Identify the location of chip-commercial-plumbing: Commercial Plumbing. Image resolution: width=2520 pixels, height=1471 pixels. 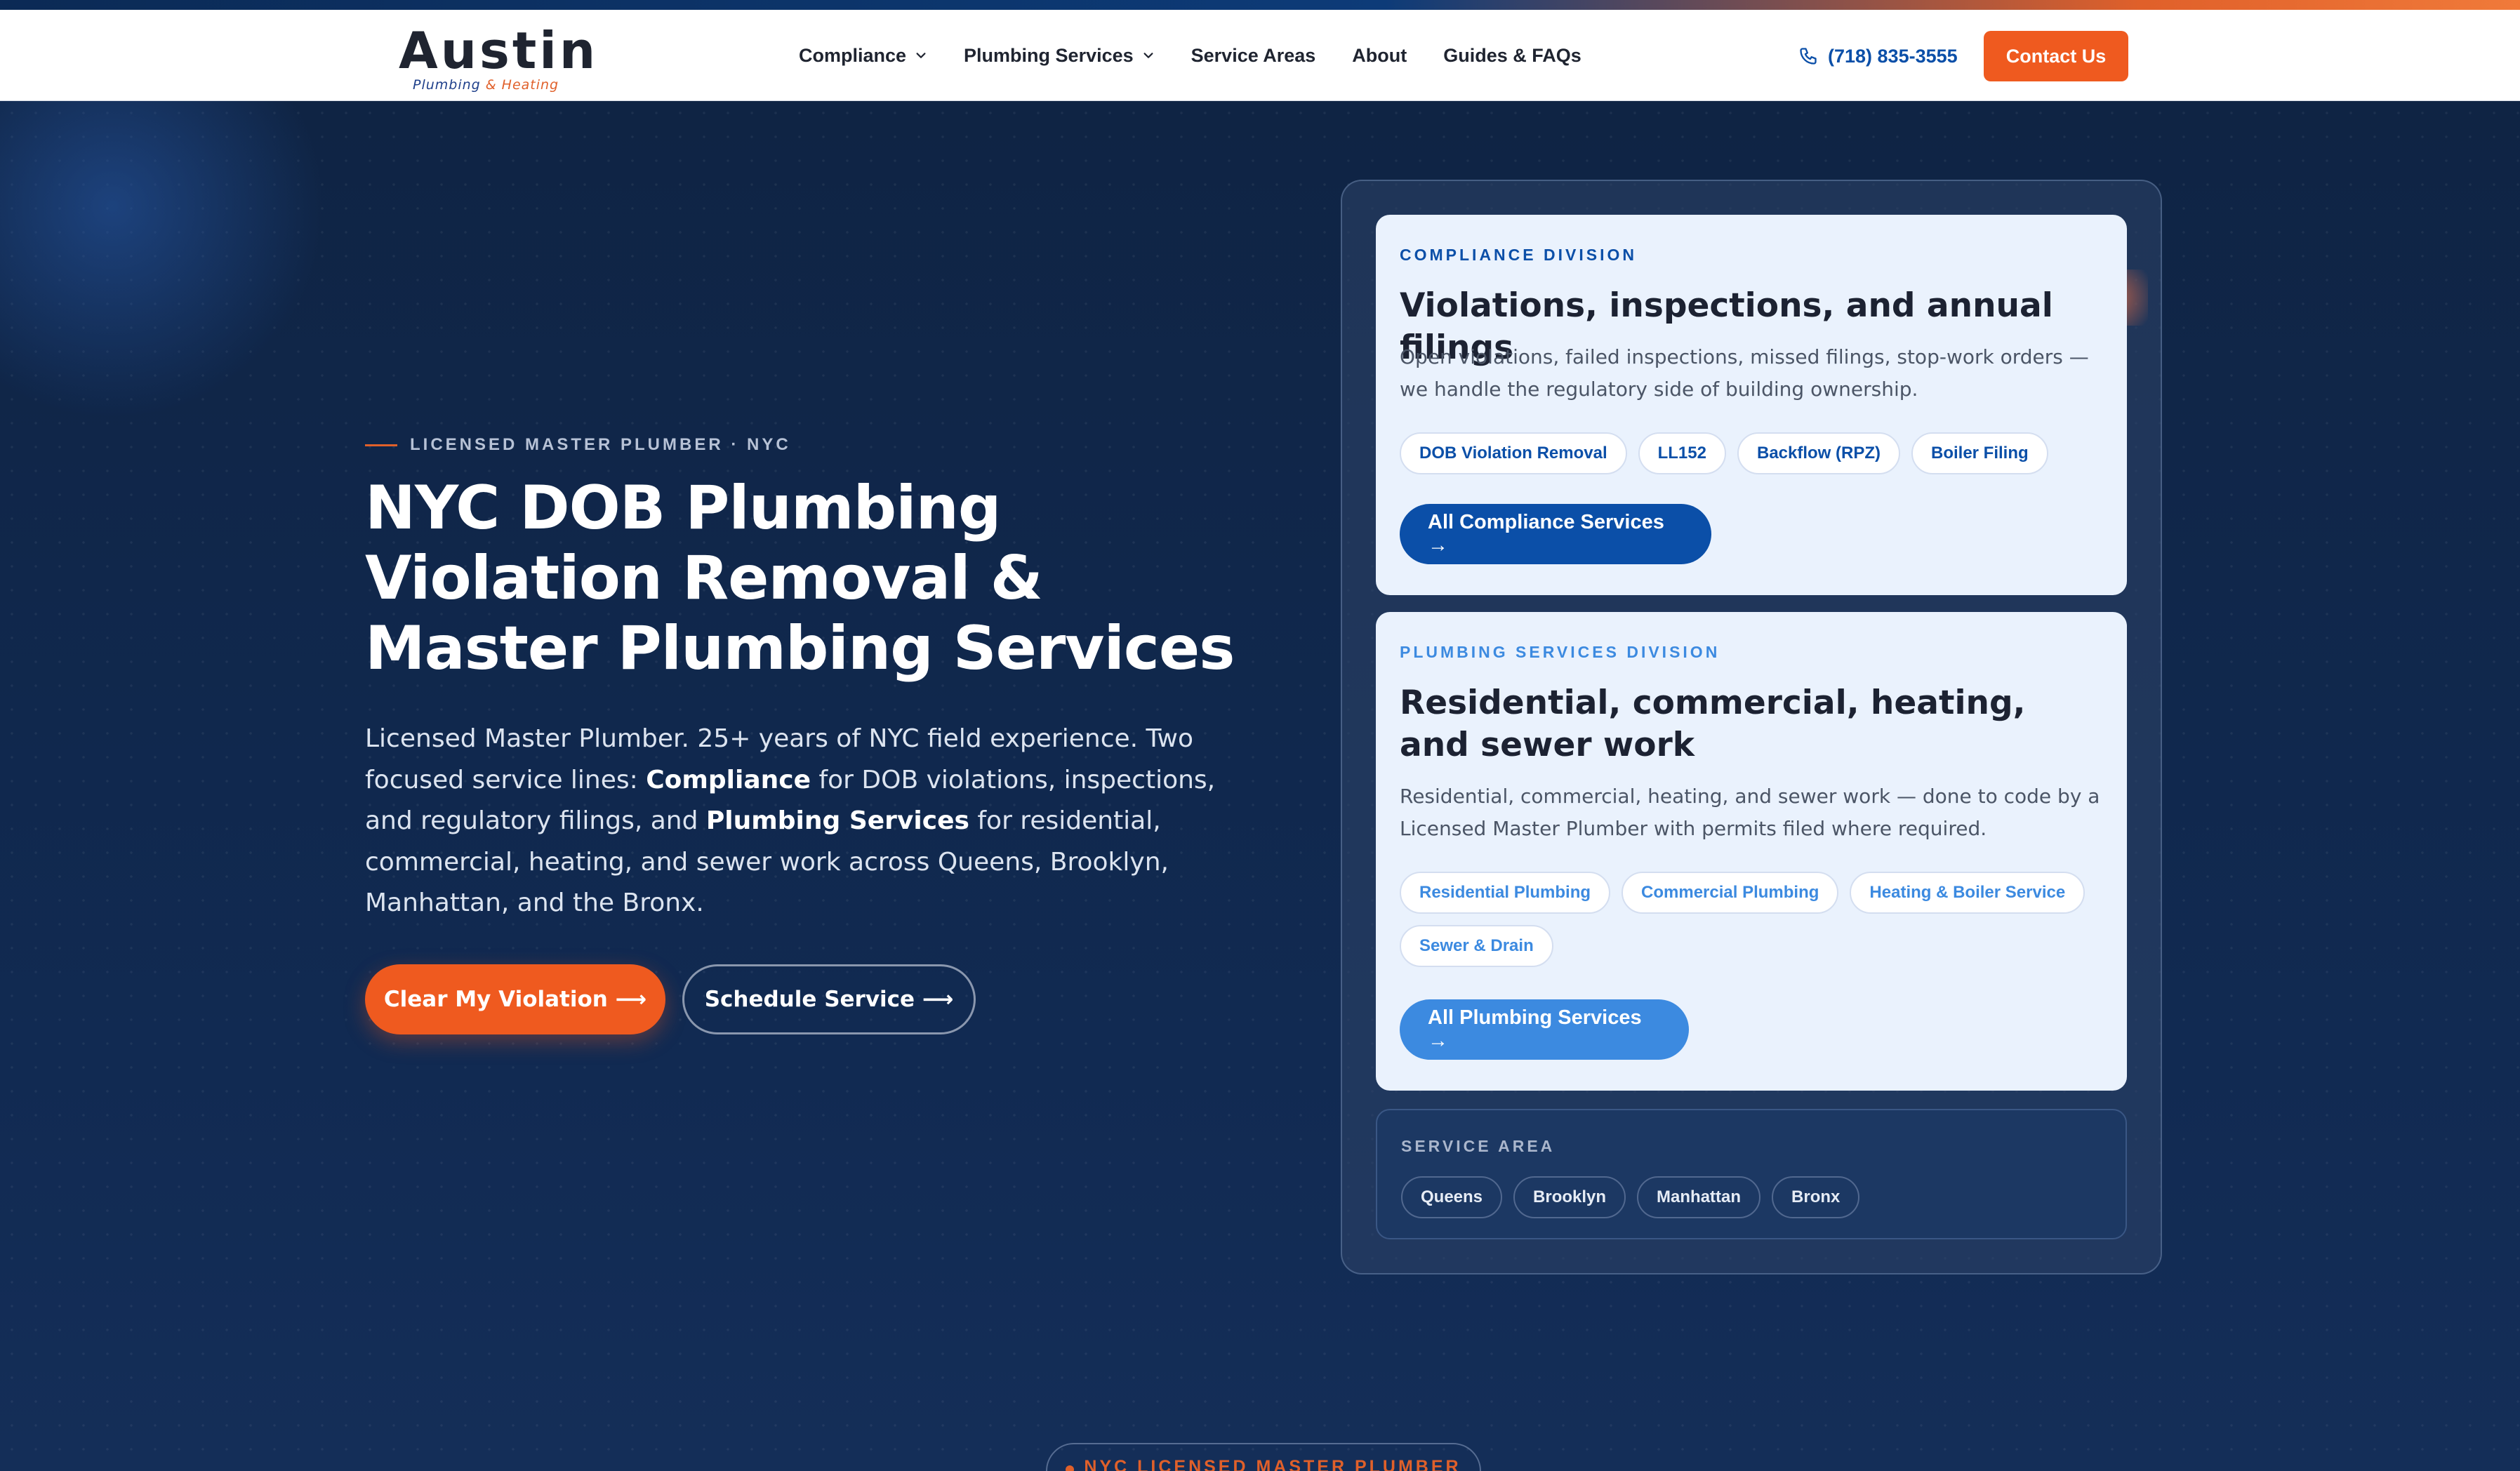
(1730, 893).